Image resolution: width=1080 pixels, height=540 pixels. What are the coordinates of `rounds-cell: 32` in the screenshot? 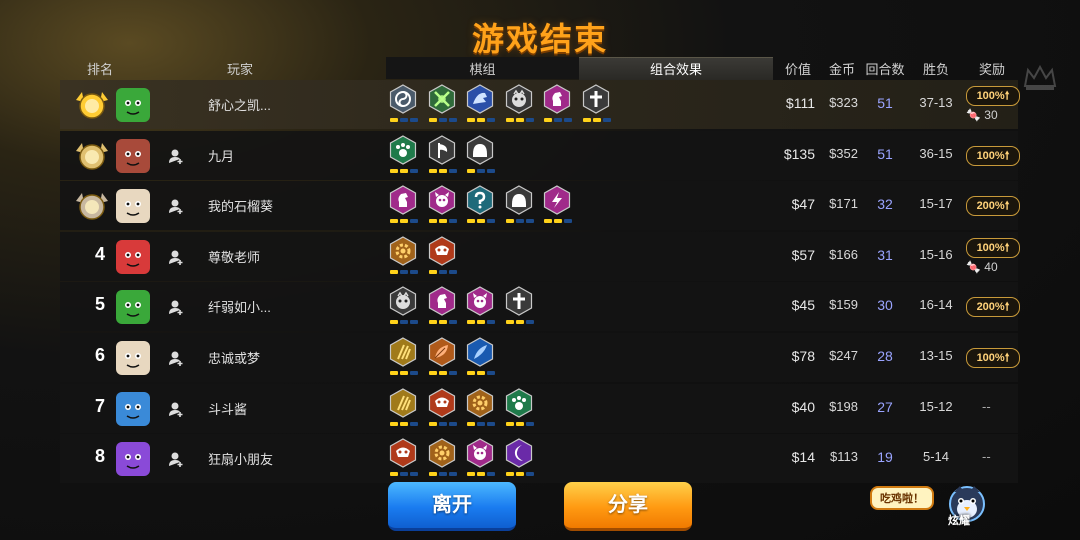 It's located at (885, 204).